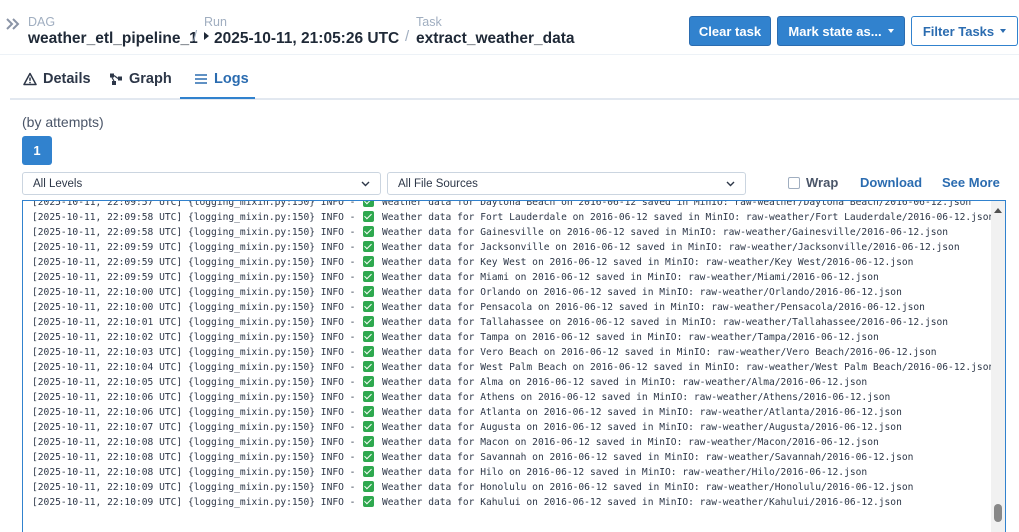 This screenshot has height=532, width=1019. I want to click on download-link: Download, so click(891, 182).